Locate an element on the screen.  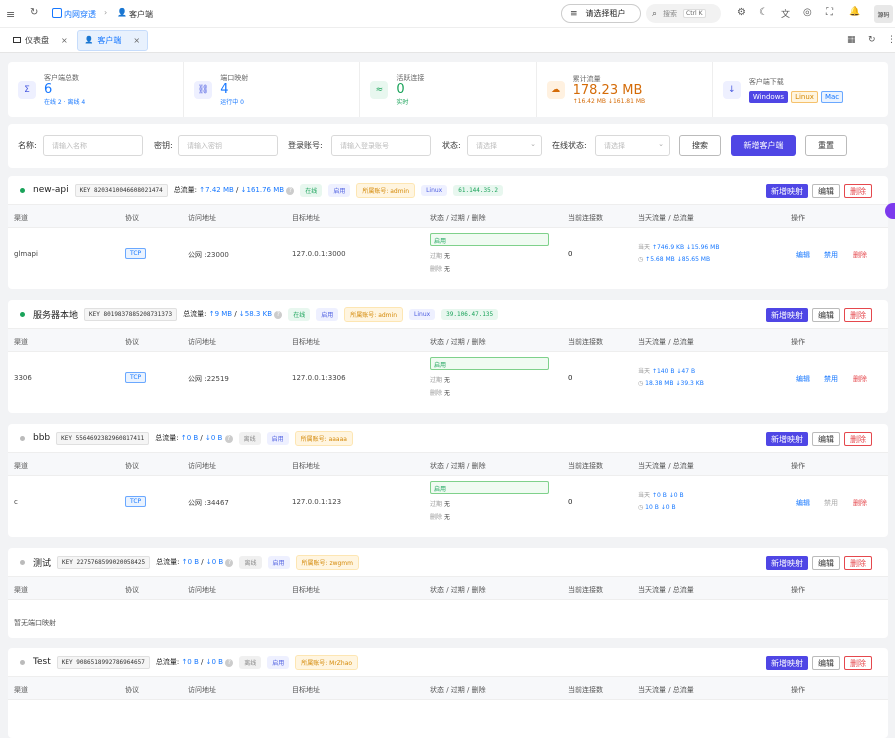
state-badge: 启用 is located at coordinates (278, 562).